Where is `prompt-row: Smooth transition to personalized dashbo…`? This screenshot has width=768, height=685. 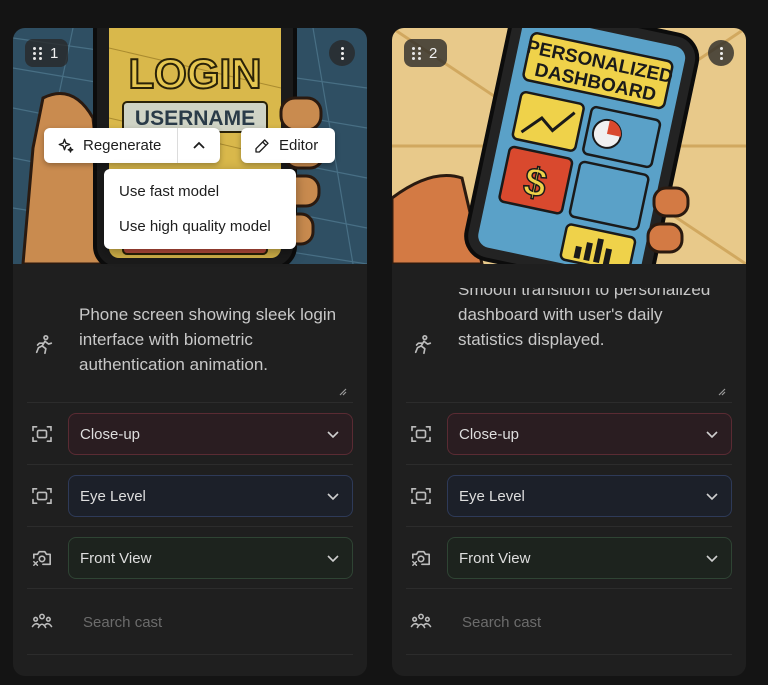
prompt-row: Smooth transition to personalized dashbo… is located at coordinates (569, 345).